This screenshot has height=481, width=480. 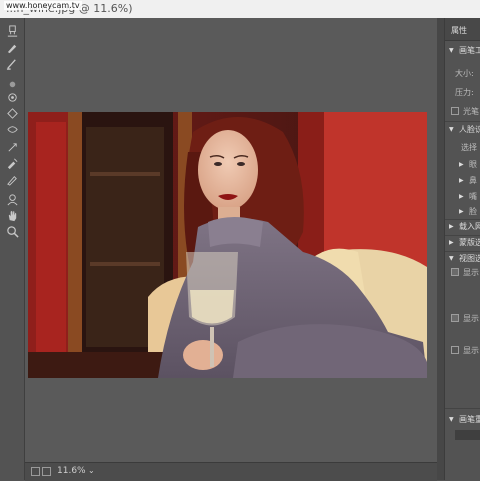 I want to click on eyes-group: 眼, so click(x=473, y=164).